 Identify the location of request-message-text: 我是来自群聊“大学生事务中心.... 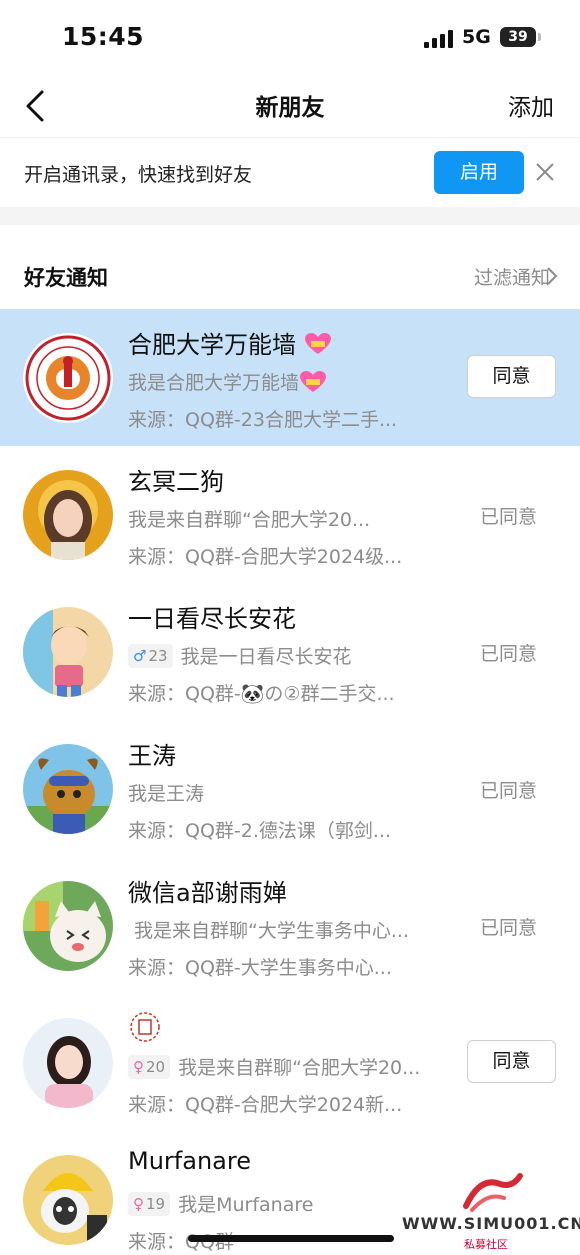
(271, 931).